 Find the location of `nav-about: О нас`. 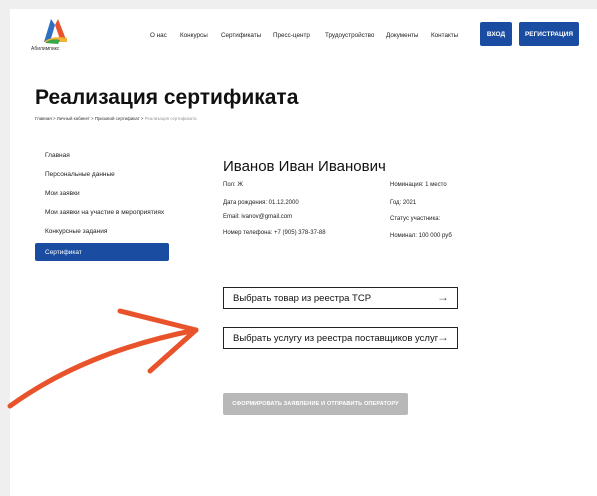

nav-about: О нас is located at coordinates (158, 35).